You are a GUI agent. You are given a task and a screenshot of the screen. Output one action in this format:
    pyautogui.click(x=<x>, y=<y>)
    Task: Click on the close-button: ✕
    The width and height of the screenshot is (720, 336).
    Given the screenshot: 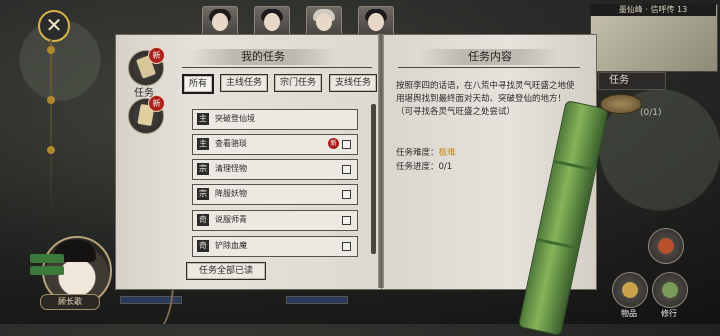 What is the action you would take?
    pyautogui.click(x=54, y=26)
    